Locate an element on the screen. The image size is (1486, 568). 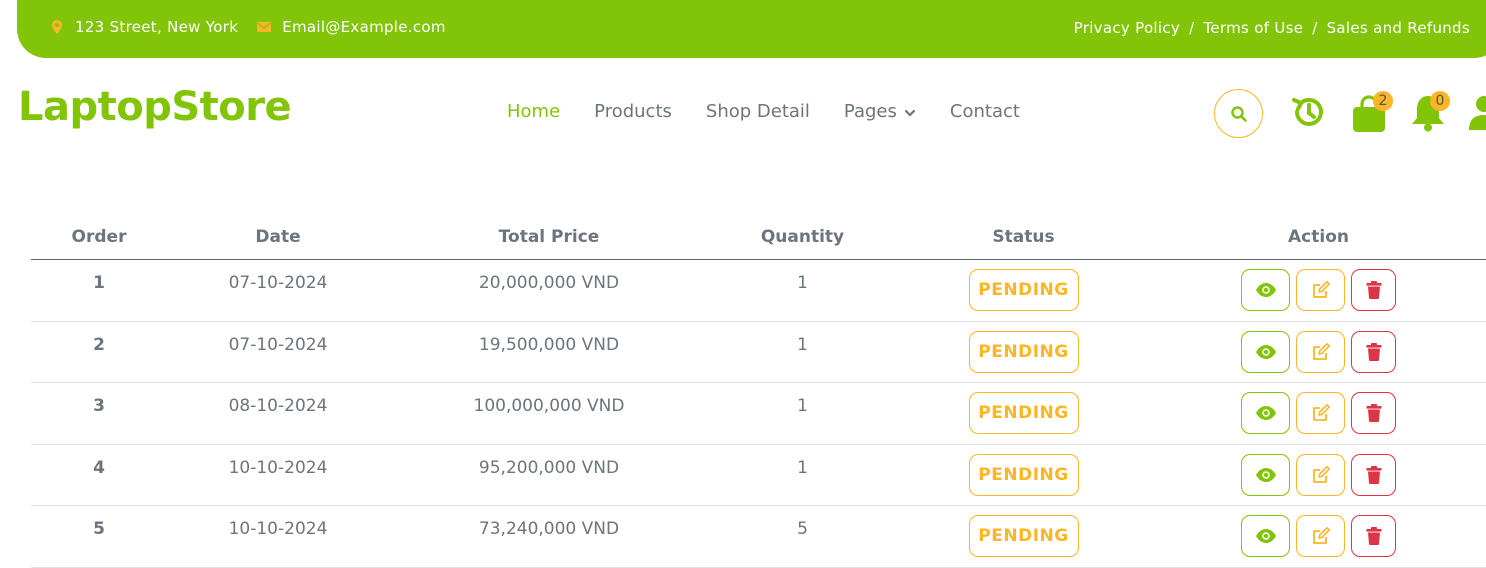
order-date: 08-10-2024 is located at coordinates (278, 406).